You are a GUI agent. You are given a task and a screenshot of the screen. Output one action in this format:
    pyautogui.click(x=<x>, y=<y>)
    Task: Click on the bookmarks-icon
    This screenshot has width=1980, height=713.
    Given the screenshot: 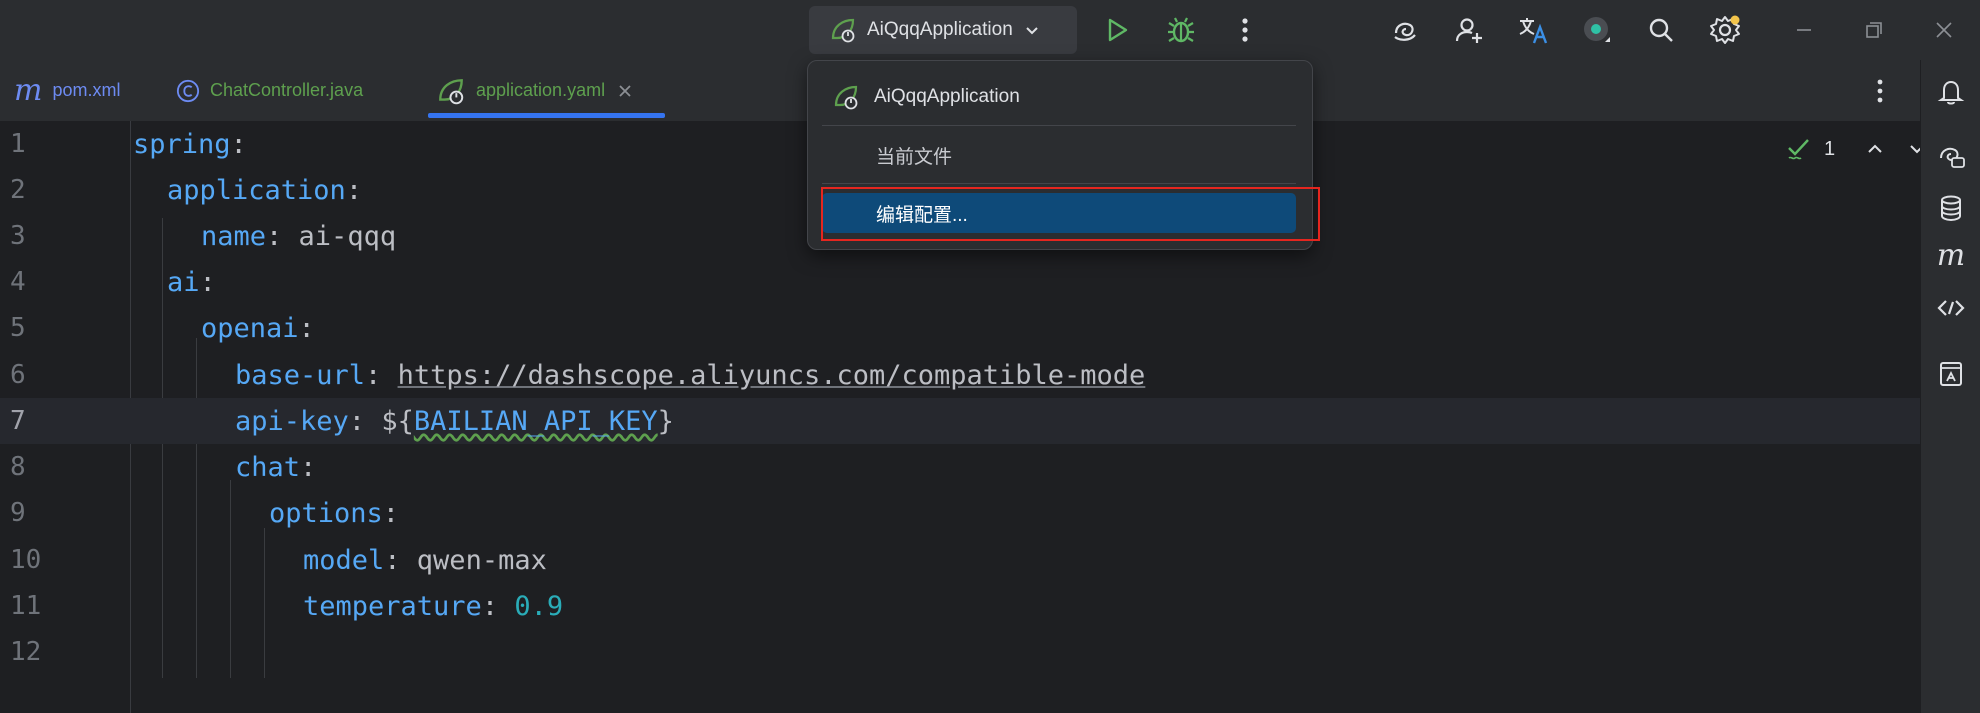 What is the action you would take?
    pyautogui.click(x=1951, y=374)
    